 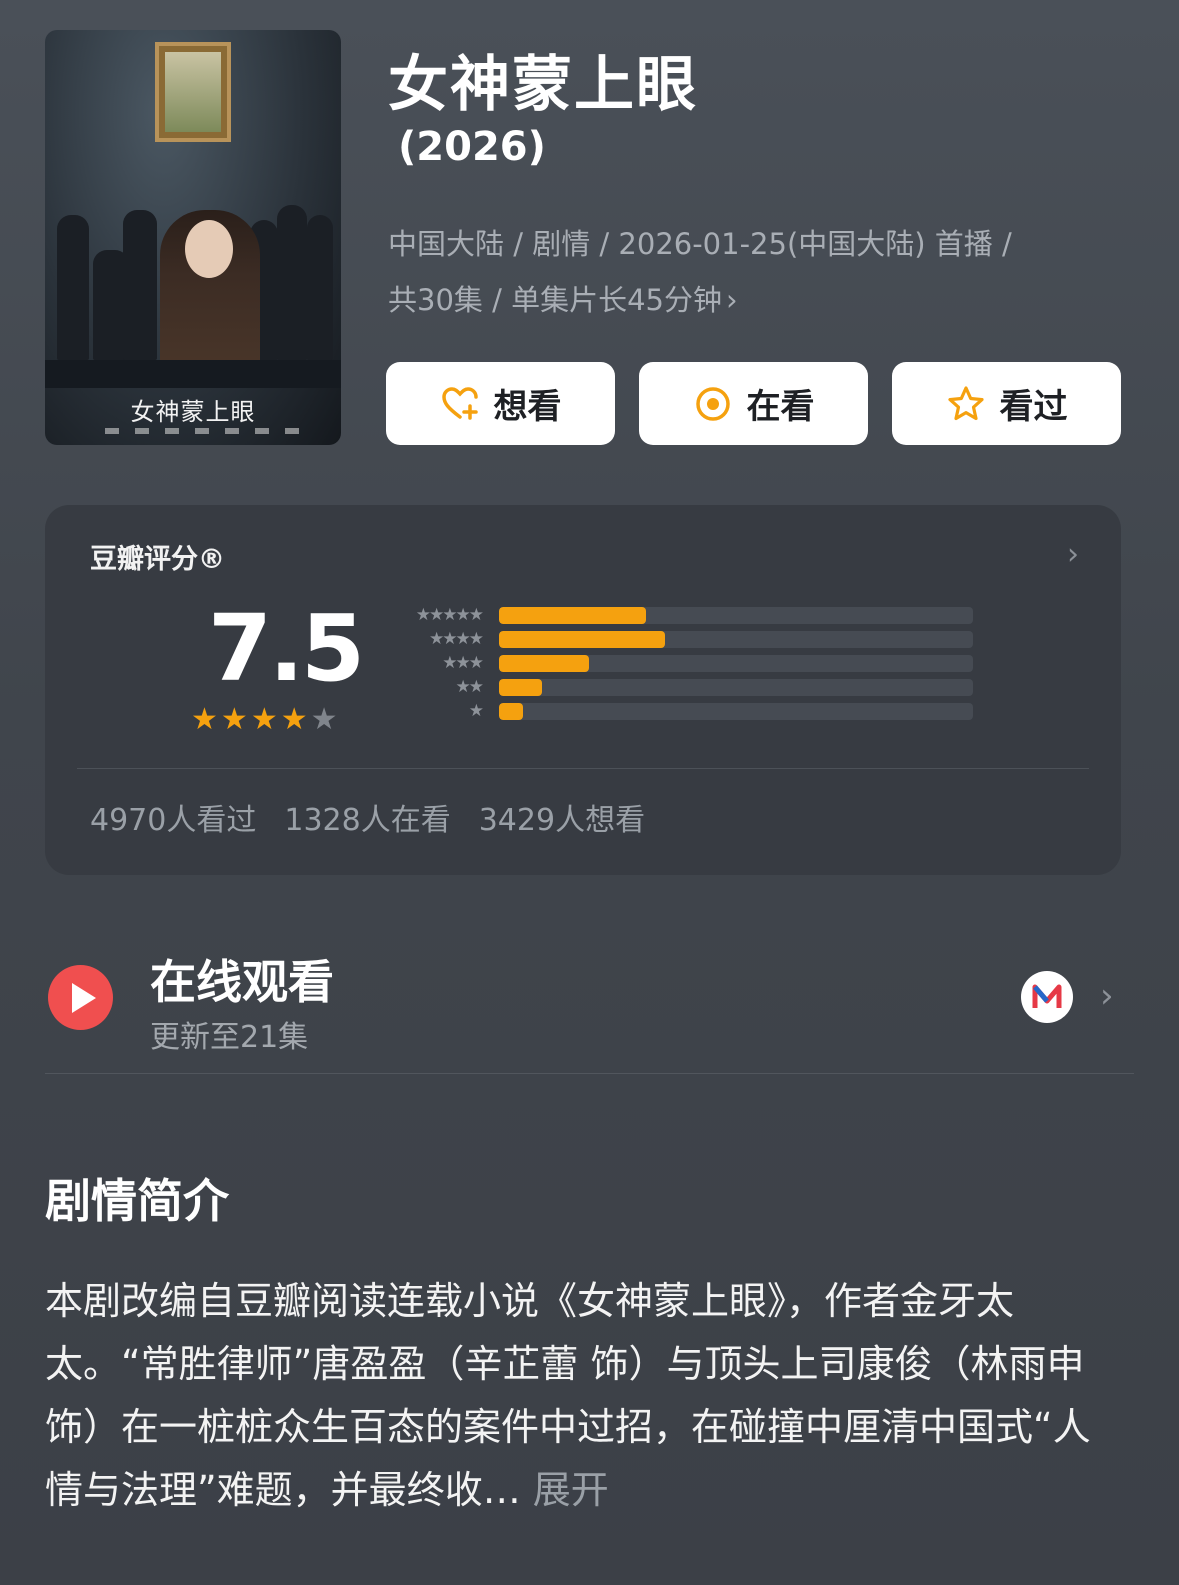 I want to click on expand-link: 展开, so click(x=571, y=1490).